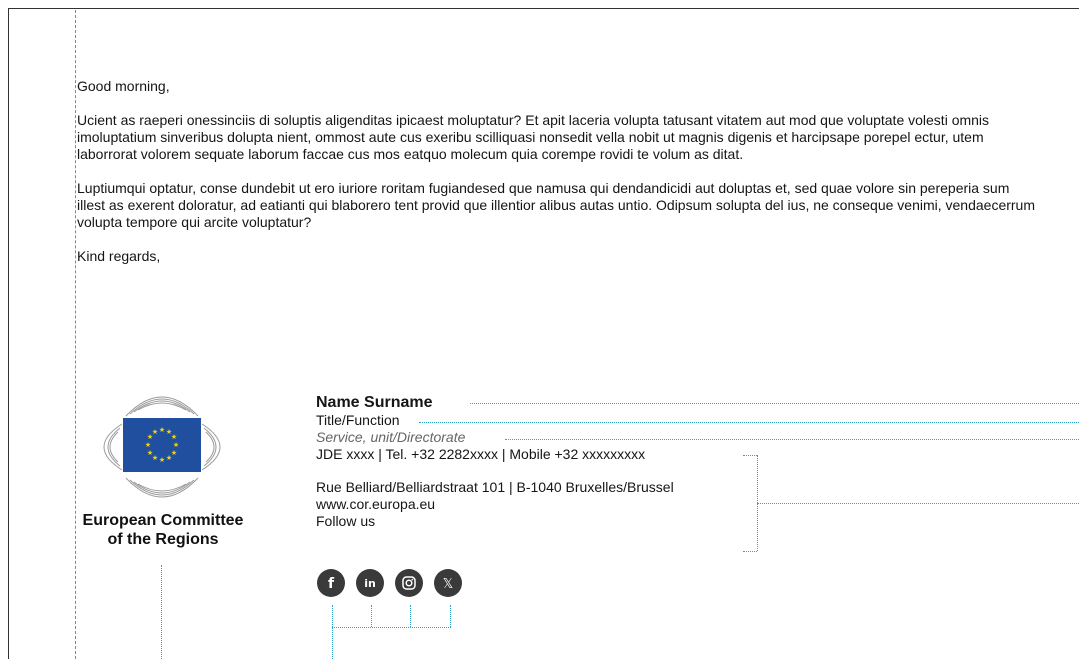 The width and height of the screenshot is (1079, 659). I want to click on facebook-icon: f, so click(331, 583).